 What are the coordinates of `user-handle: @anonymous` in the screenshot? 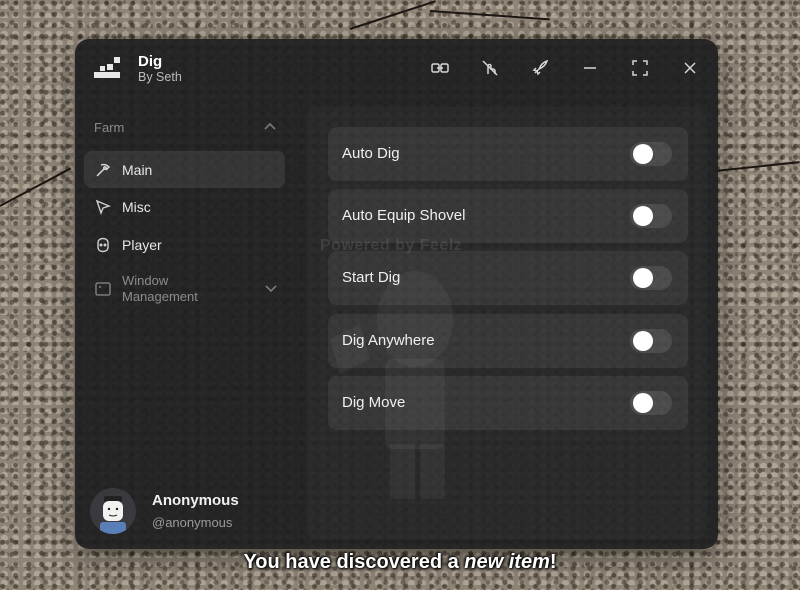 It's located at (192, 522).